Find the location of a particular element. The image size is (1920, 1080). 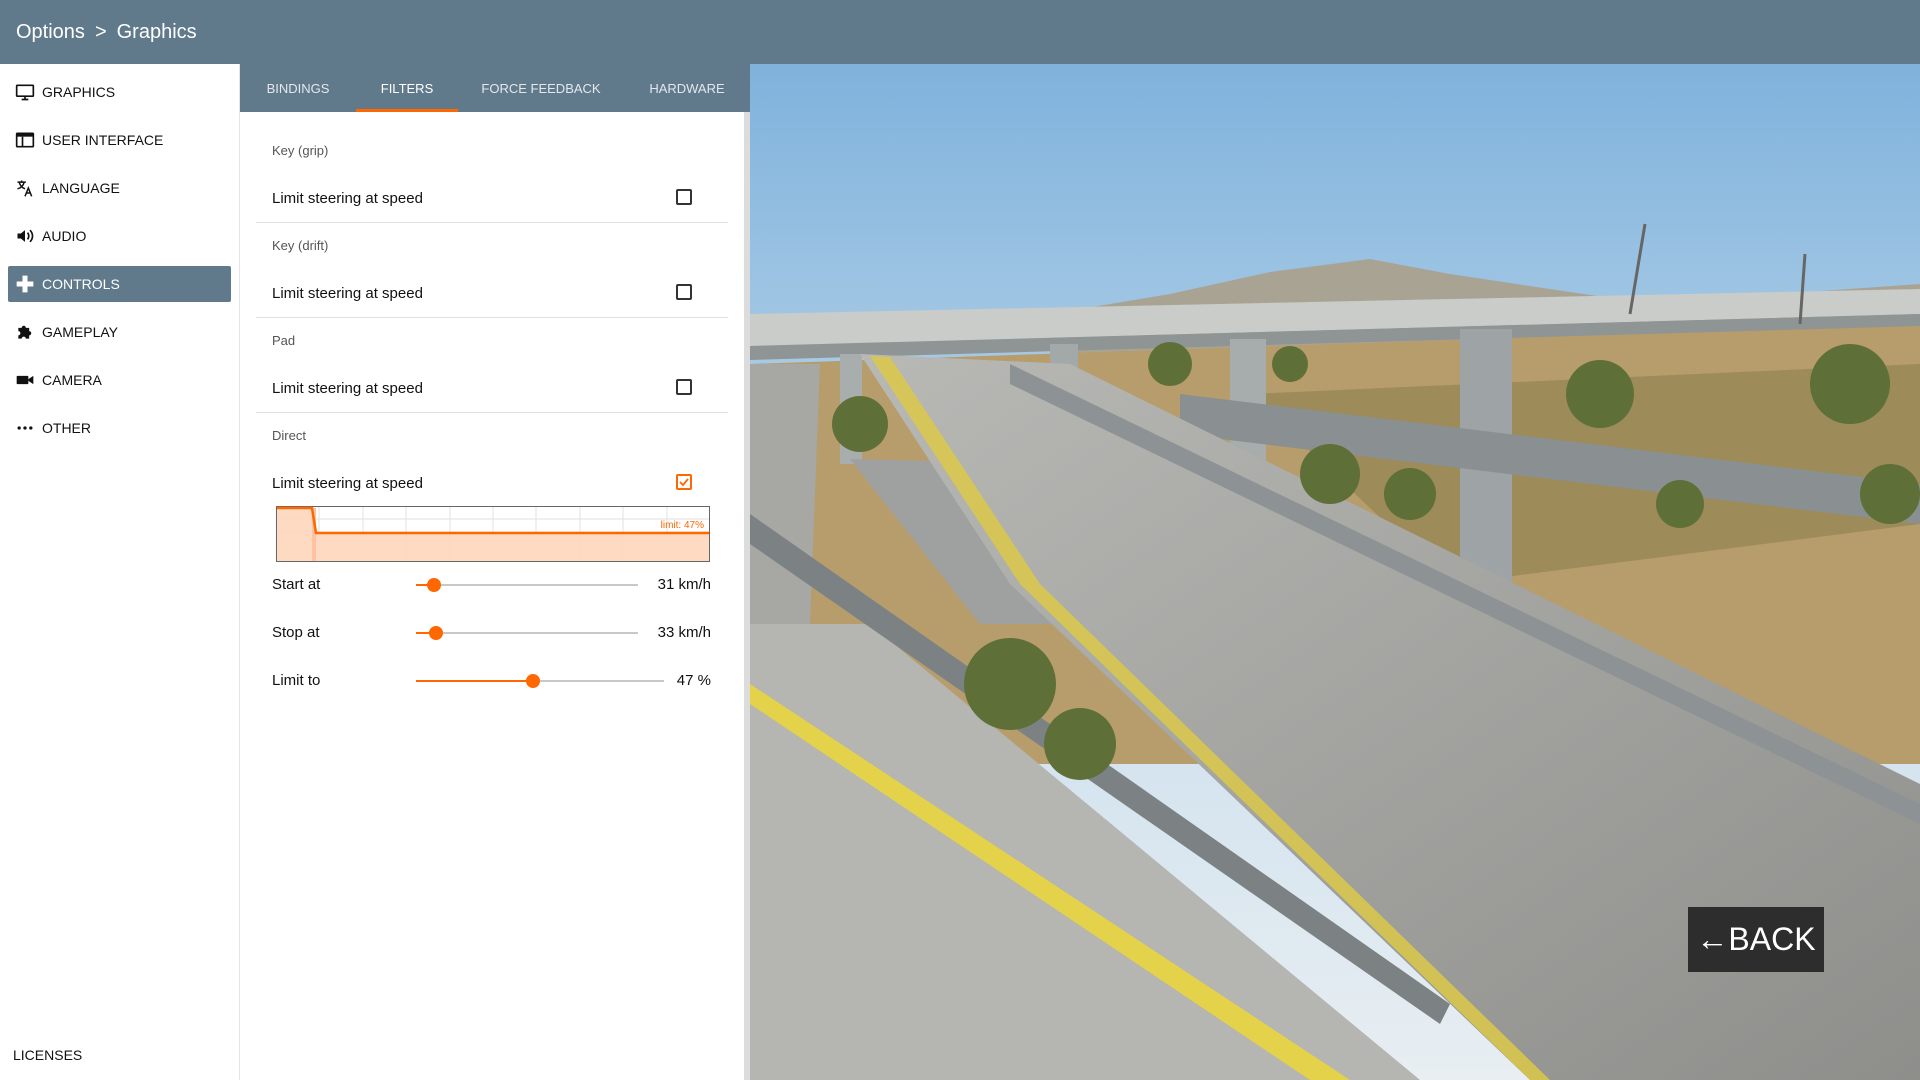

slider-value-stop: 33 km/h is located at coordinates (684, 632).